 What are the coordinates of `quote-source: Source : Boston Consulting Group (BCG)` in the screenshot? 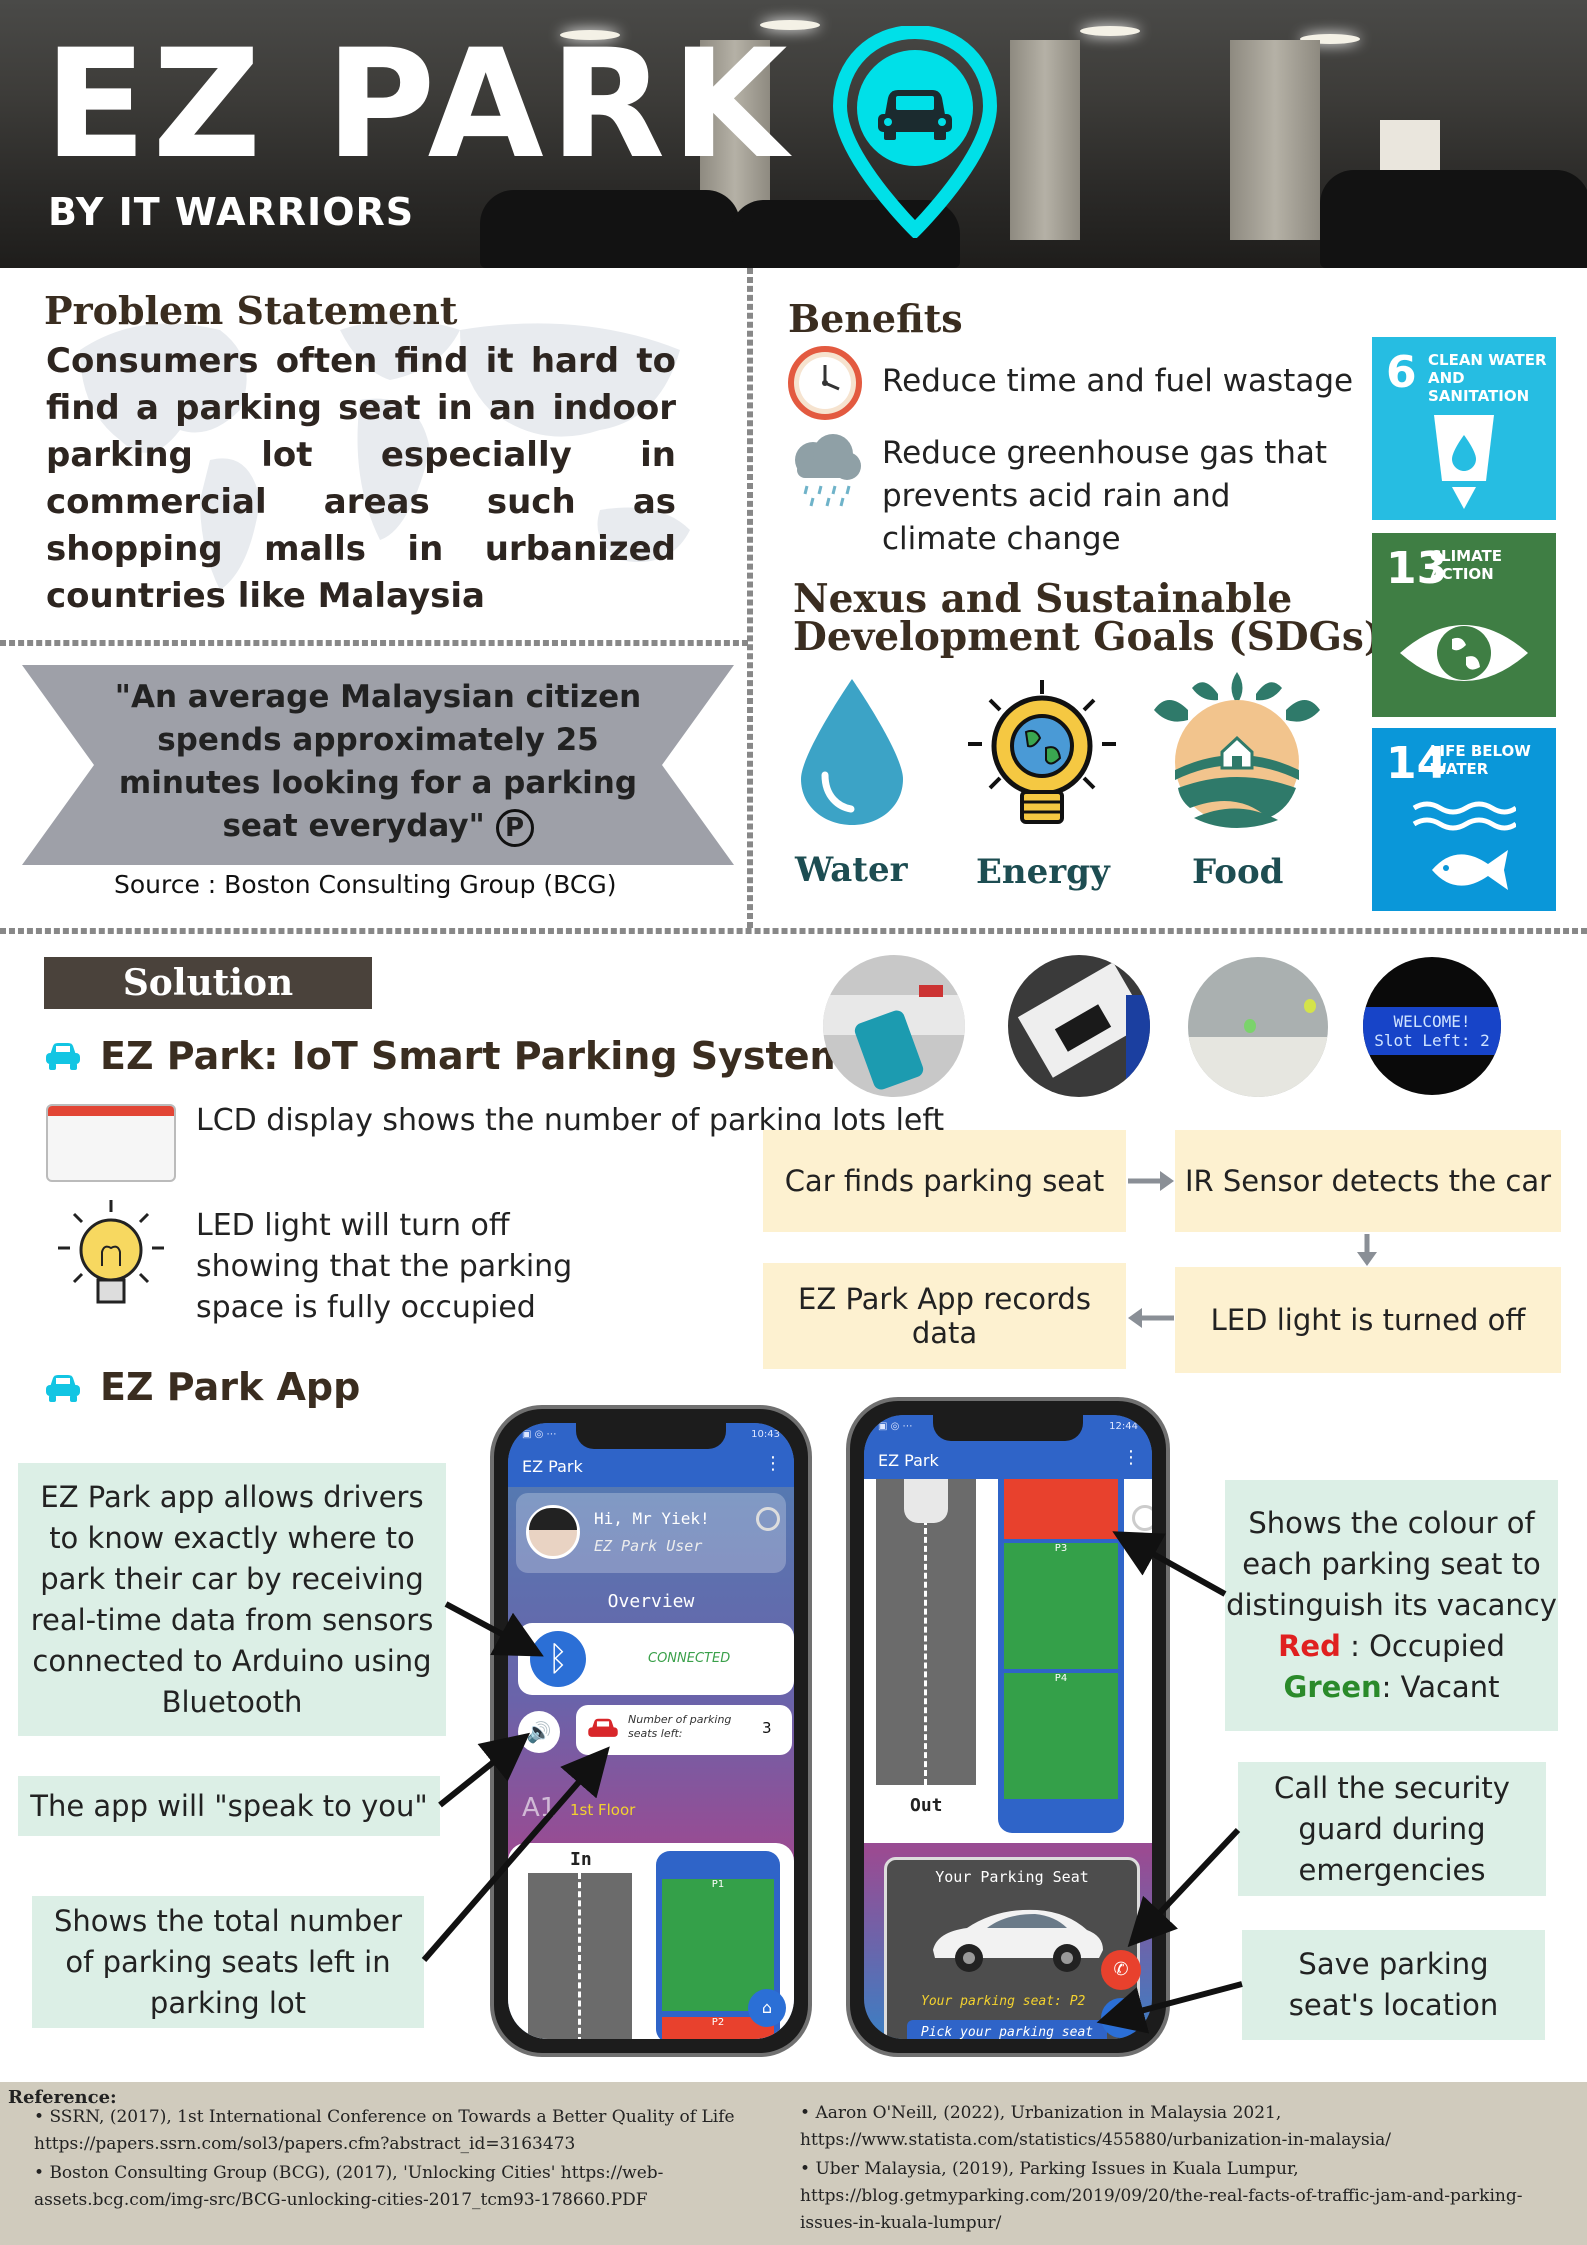 It's located at (365, 884).